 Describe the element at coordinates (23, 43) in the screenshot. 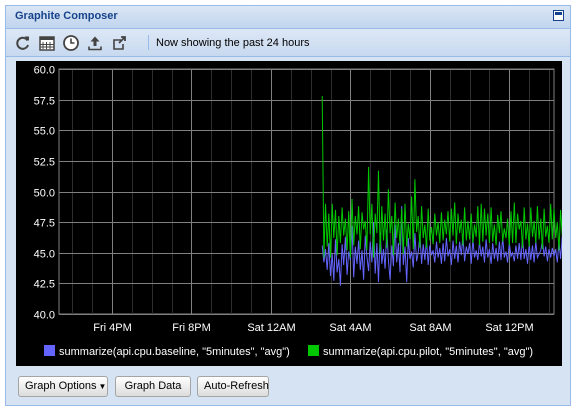

I see `refresh-icon` at that location.